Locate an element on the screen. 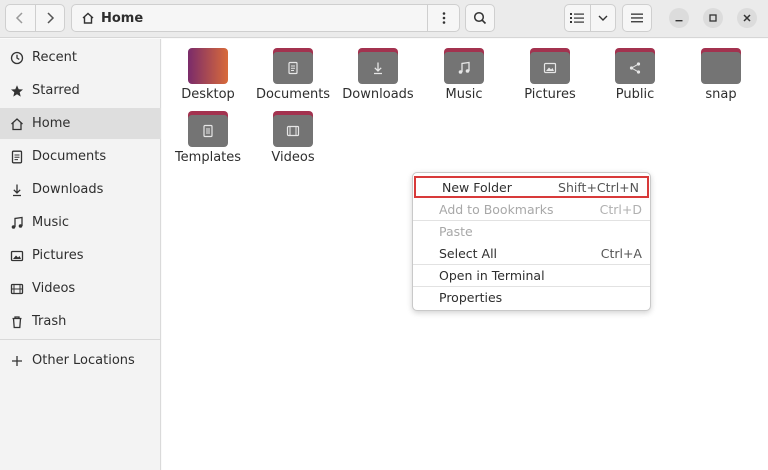 The width and height of the screenshot is (768, 470). menu-item-properties: Properties is located at coordinates (531, 297).